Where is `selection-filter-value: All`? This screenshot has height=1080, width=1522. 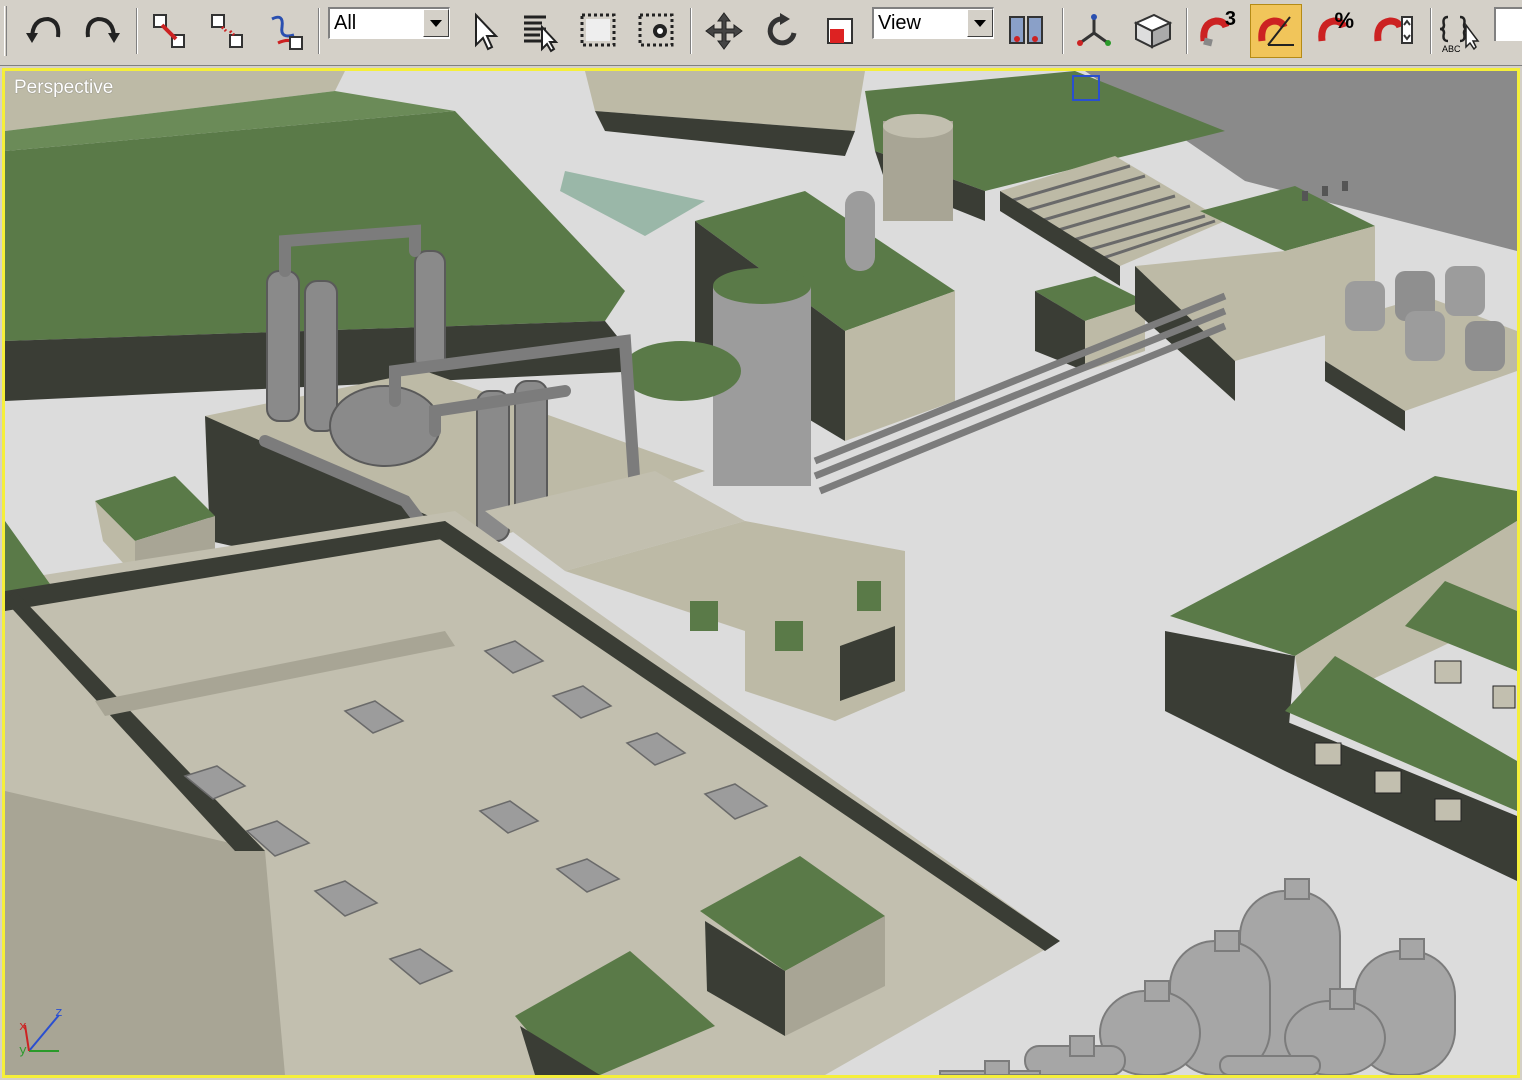 selection-filter-value: All is located at coordinates (345, 23).